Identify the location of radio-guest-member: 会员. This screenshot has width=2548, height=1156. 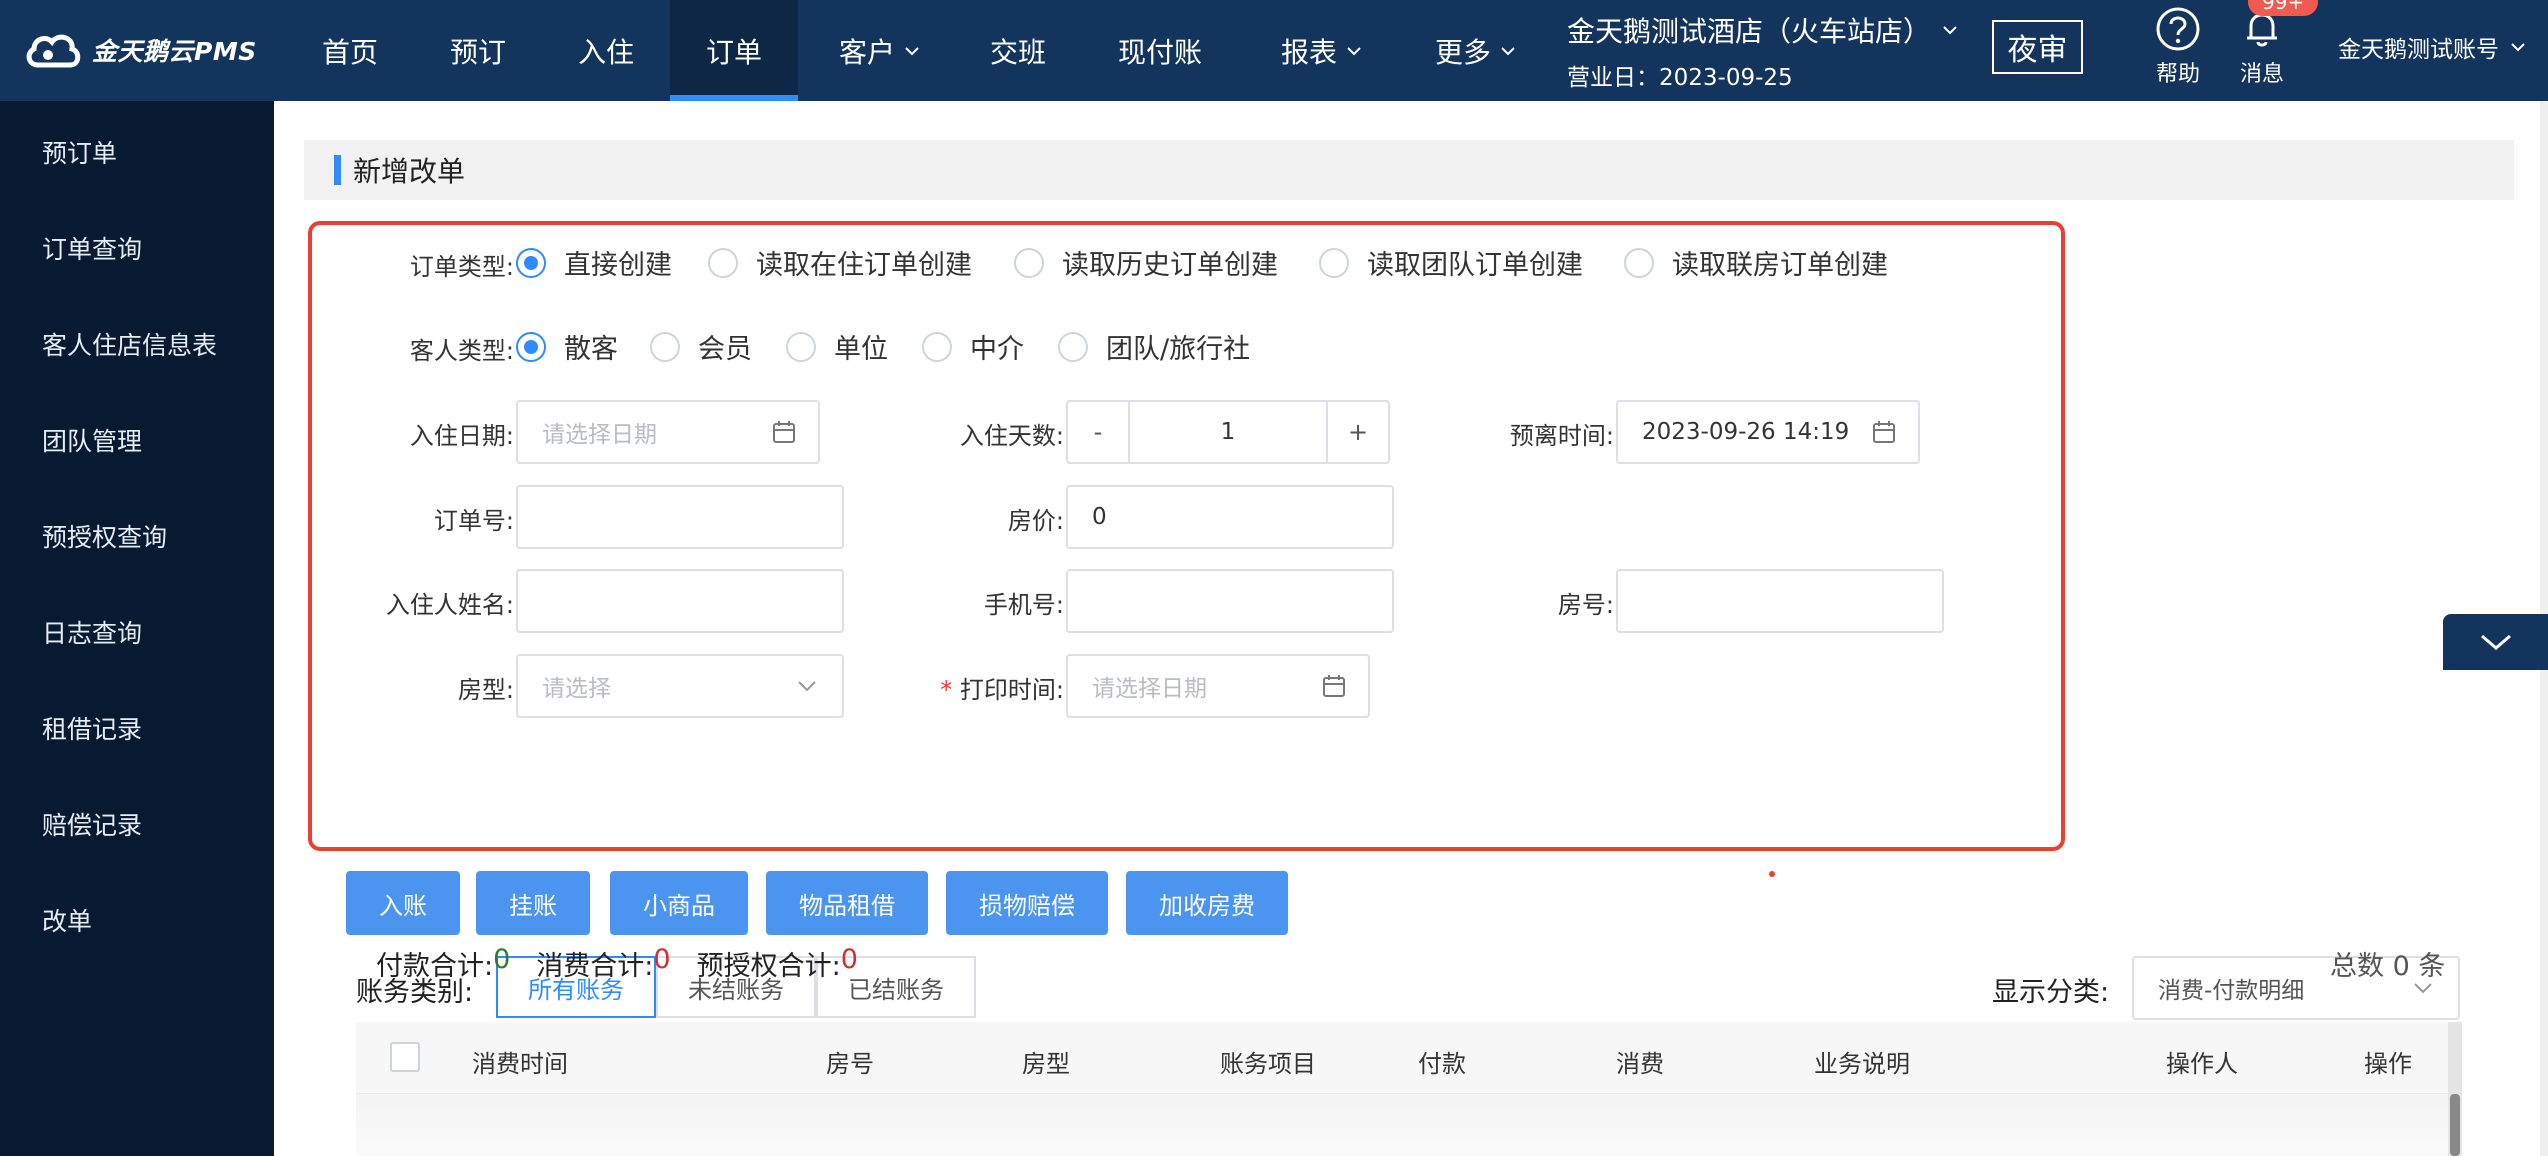
(701, 346).